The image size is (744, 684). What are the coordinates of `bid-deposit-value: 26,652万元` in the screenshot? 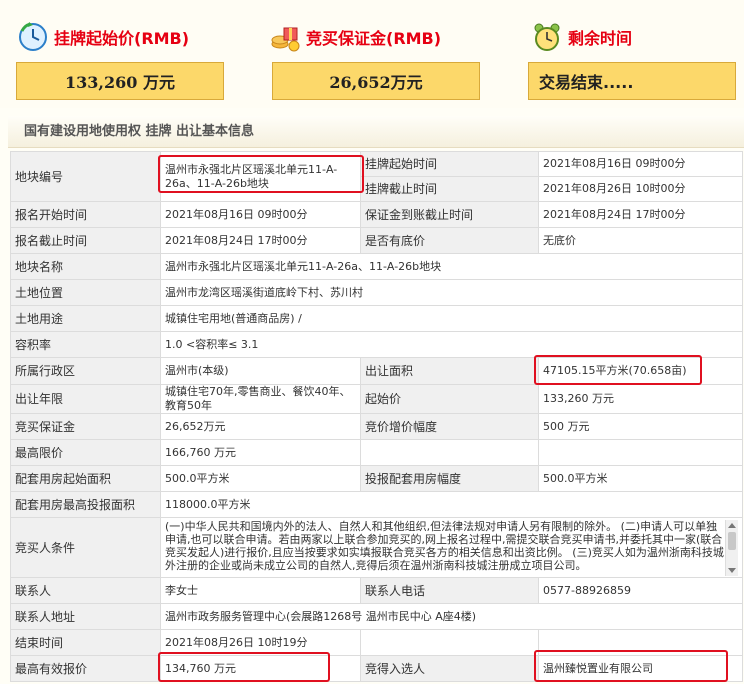 It's located at (260, 426).